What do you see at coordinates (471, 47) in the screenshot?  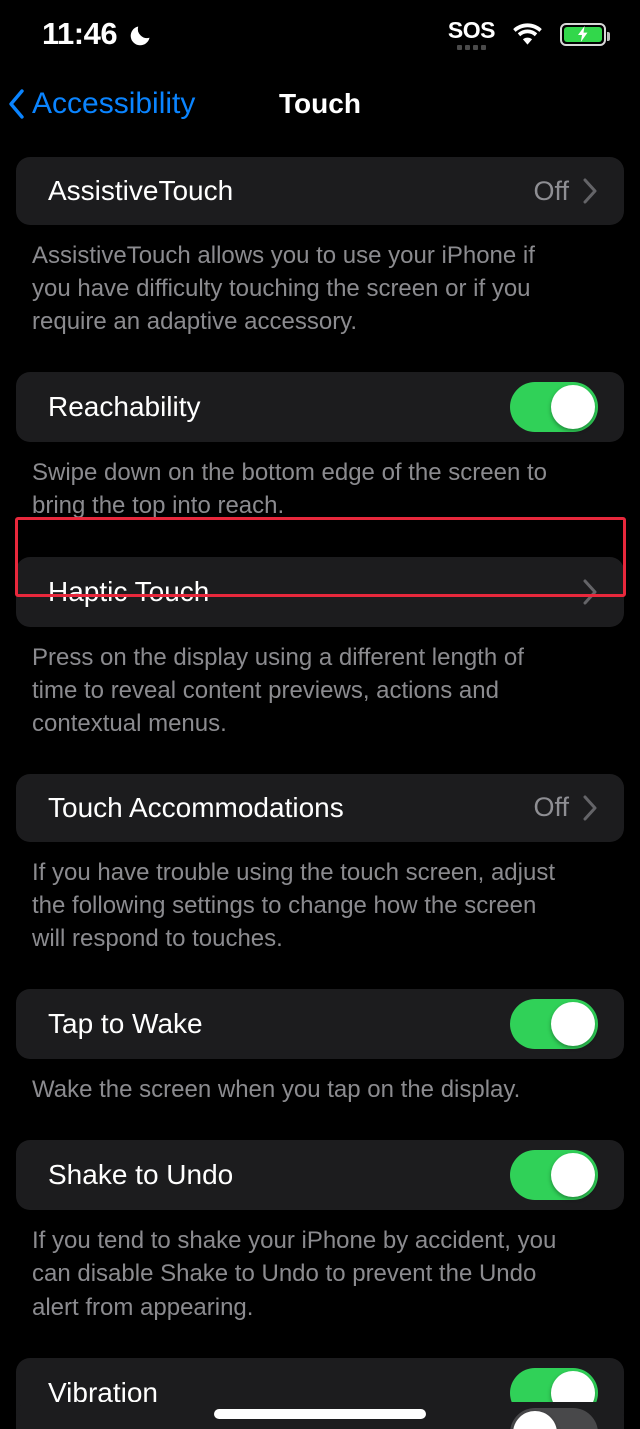 I see `signal-dots-icon` at bounding box center [471, 47].